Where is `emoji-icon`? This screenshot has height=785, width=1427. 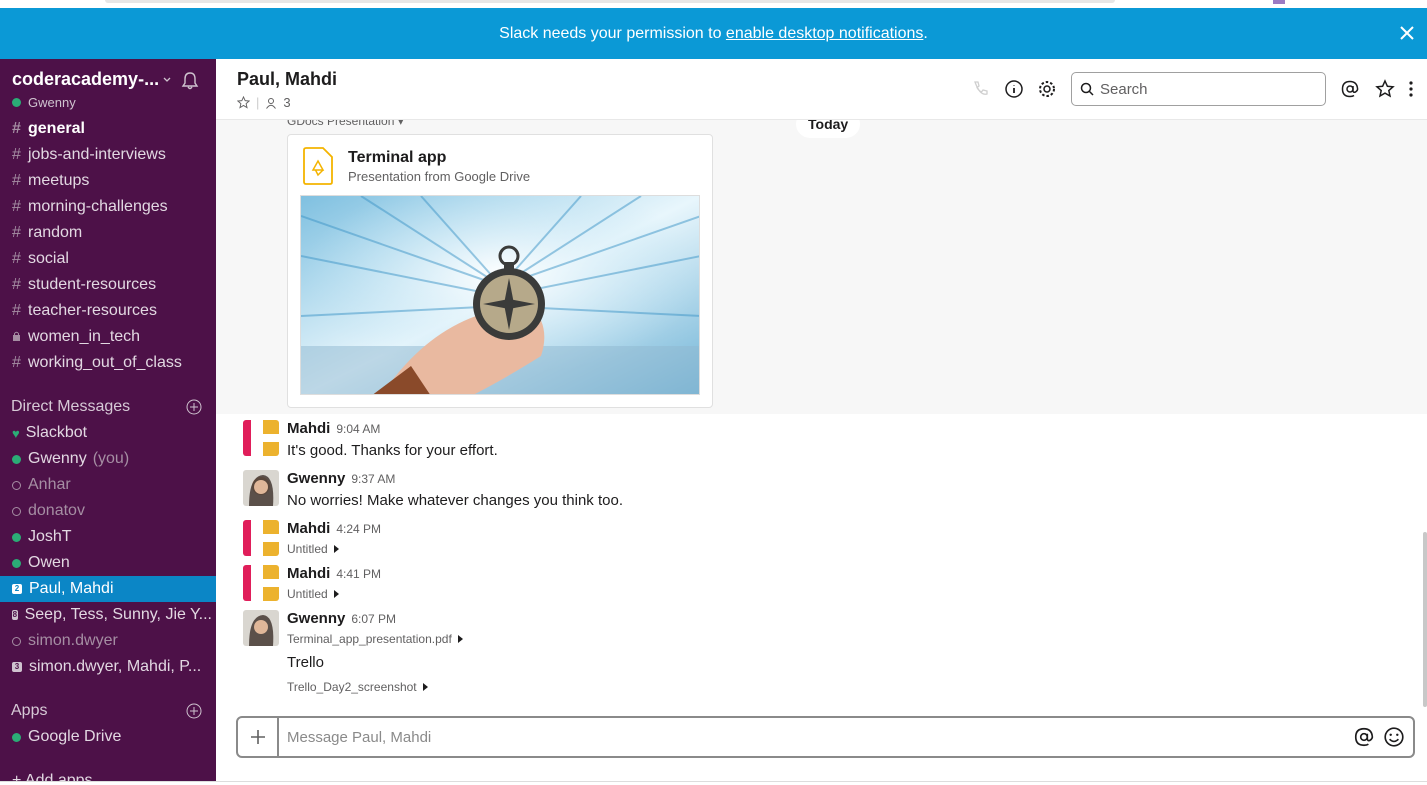 emoji-icon is located at coordinates (1394, 737).